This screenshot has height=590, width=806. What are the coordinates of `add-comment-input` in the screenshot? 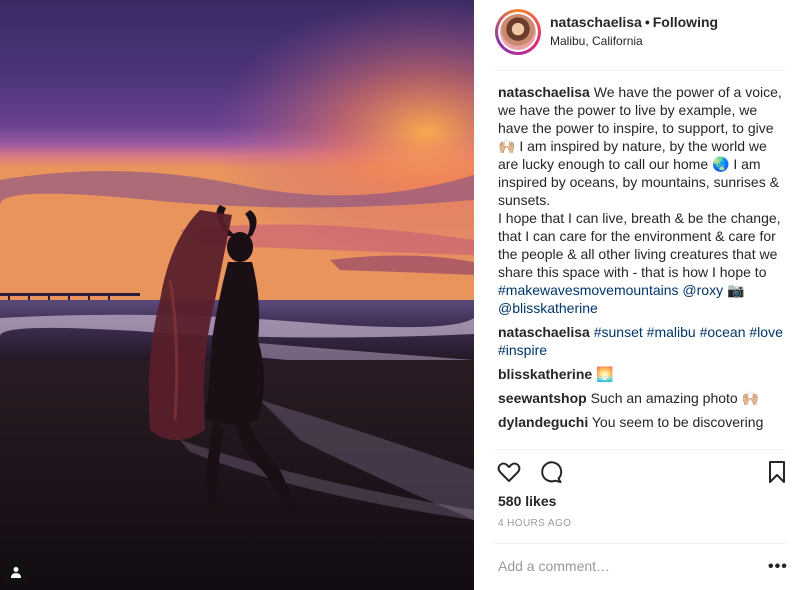 It's located at (623, 566).